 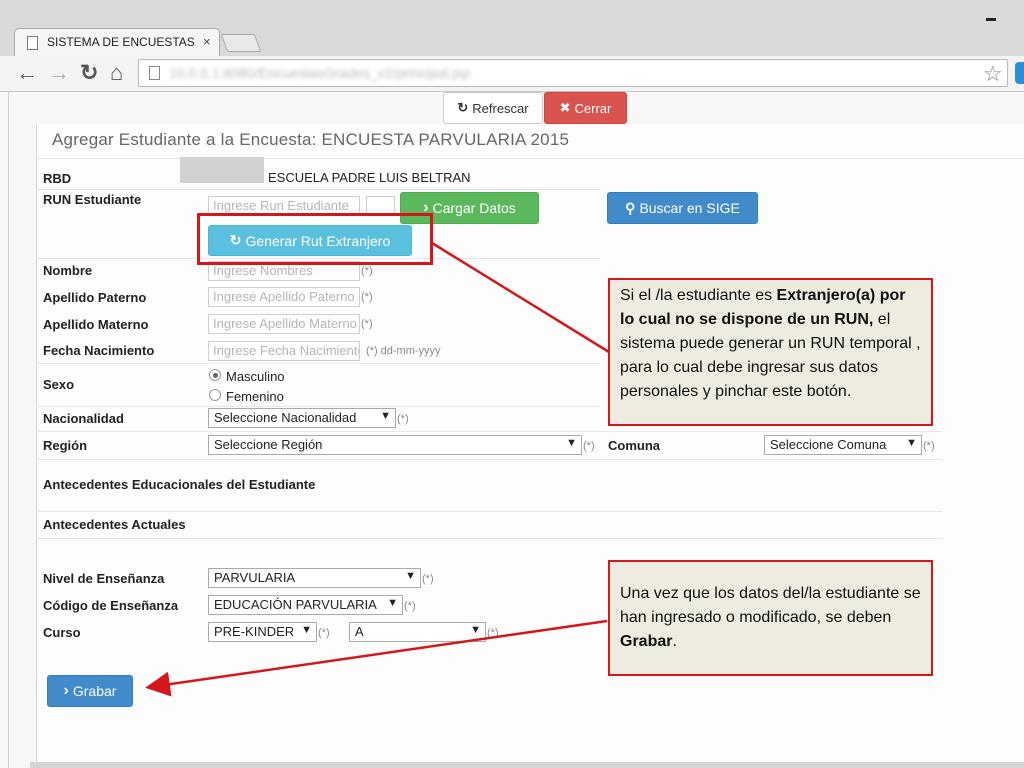 I want to click on forward-icon: →, so click(x=59, y=73).